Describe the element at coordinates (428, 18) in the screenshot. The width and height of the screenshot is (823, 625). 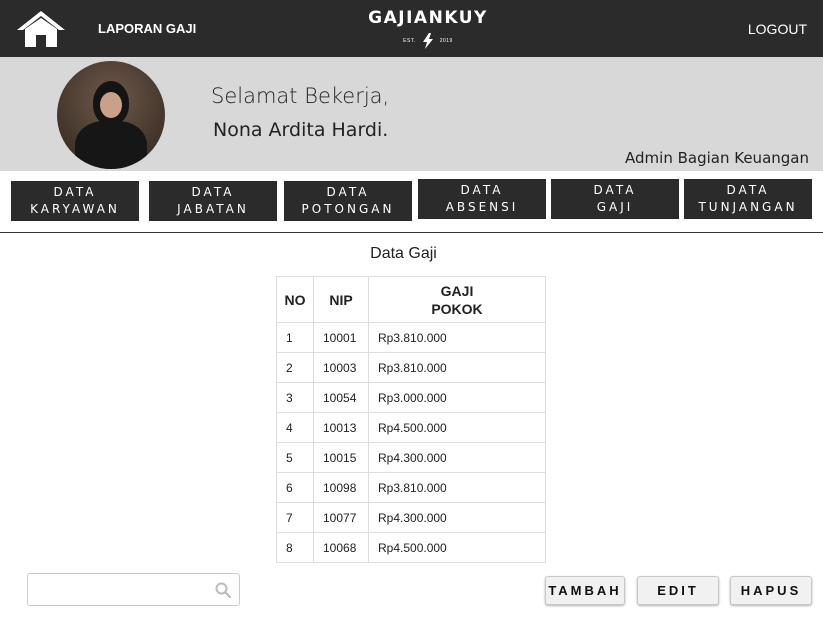
I see `brand-name: GAJIANKUY` at that location.